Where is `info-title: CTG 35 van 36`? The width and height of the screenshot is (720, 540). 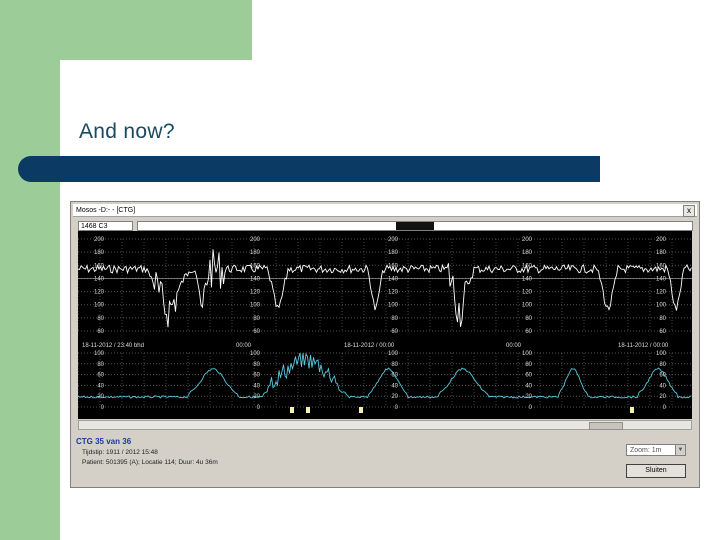
info-title: CTG 35 van 36 is located at coordinates (104, 441).